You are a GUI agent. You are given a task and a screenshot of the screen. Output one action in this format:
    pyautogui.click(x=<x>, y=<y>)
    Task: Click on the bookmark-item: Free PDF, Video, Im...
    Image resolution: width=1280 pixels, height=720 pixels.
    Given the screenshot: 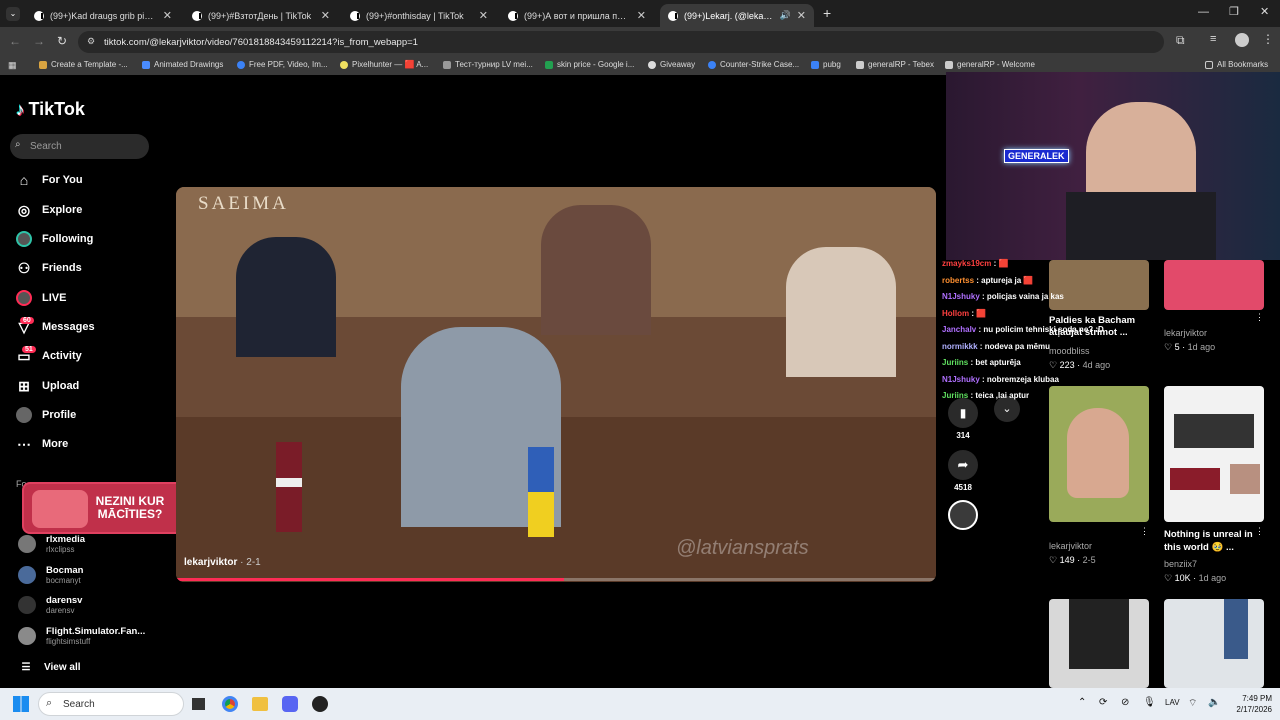 What is the action you would take?
    pyautogui.click(x=282, y=64)
    